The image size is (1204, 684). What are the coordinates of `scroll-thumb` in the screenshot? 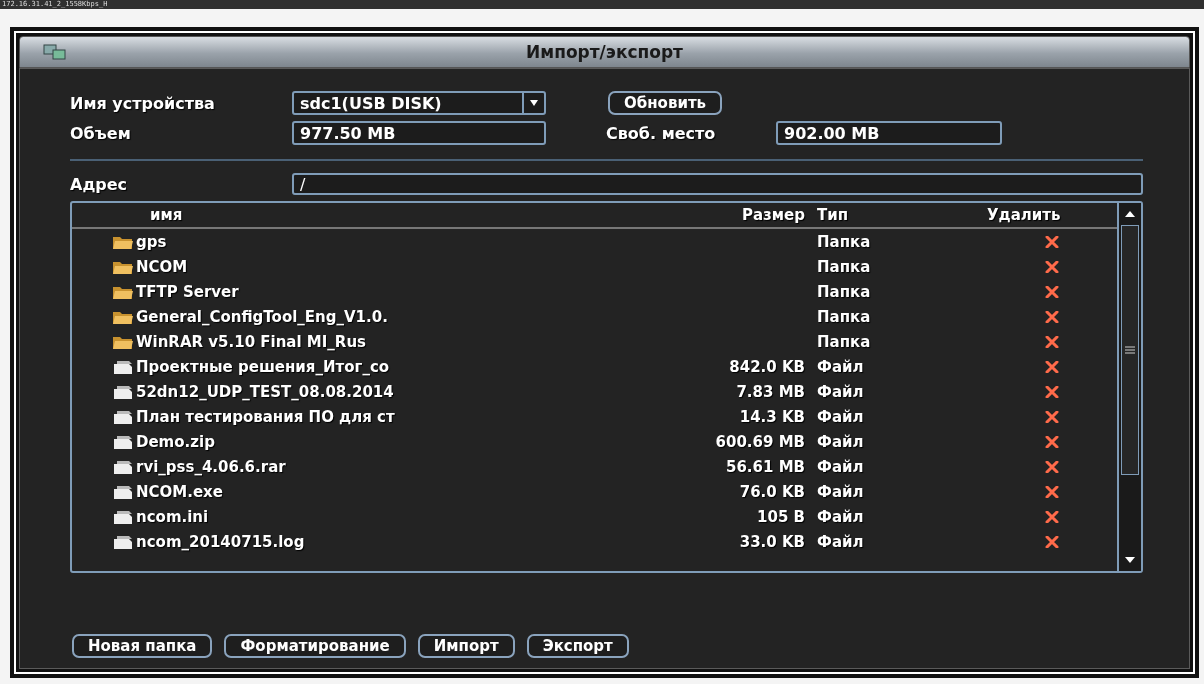 It's located at (1130, 350).